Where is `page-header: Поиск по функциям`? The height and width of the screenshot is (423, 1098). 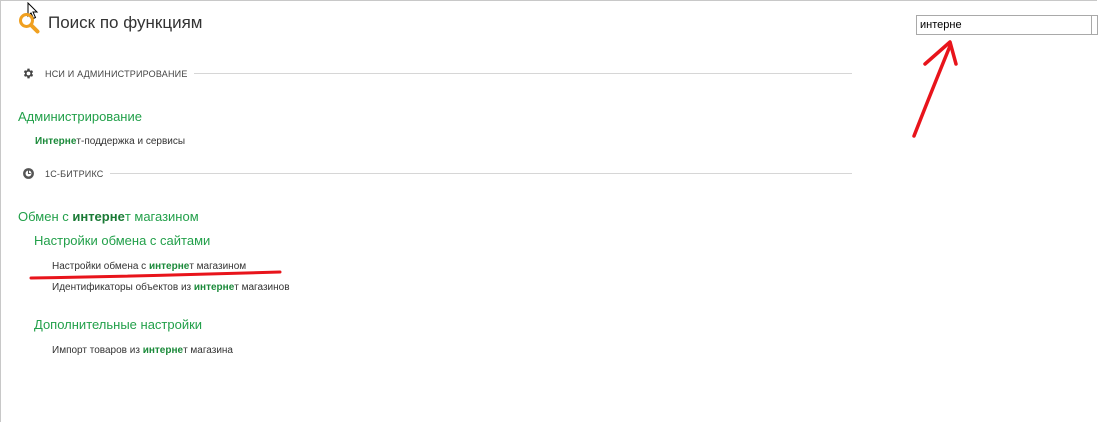
page-header: Поиск по функциям is located at coordinates (110, 23).